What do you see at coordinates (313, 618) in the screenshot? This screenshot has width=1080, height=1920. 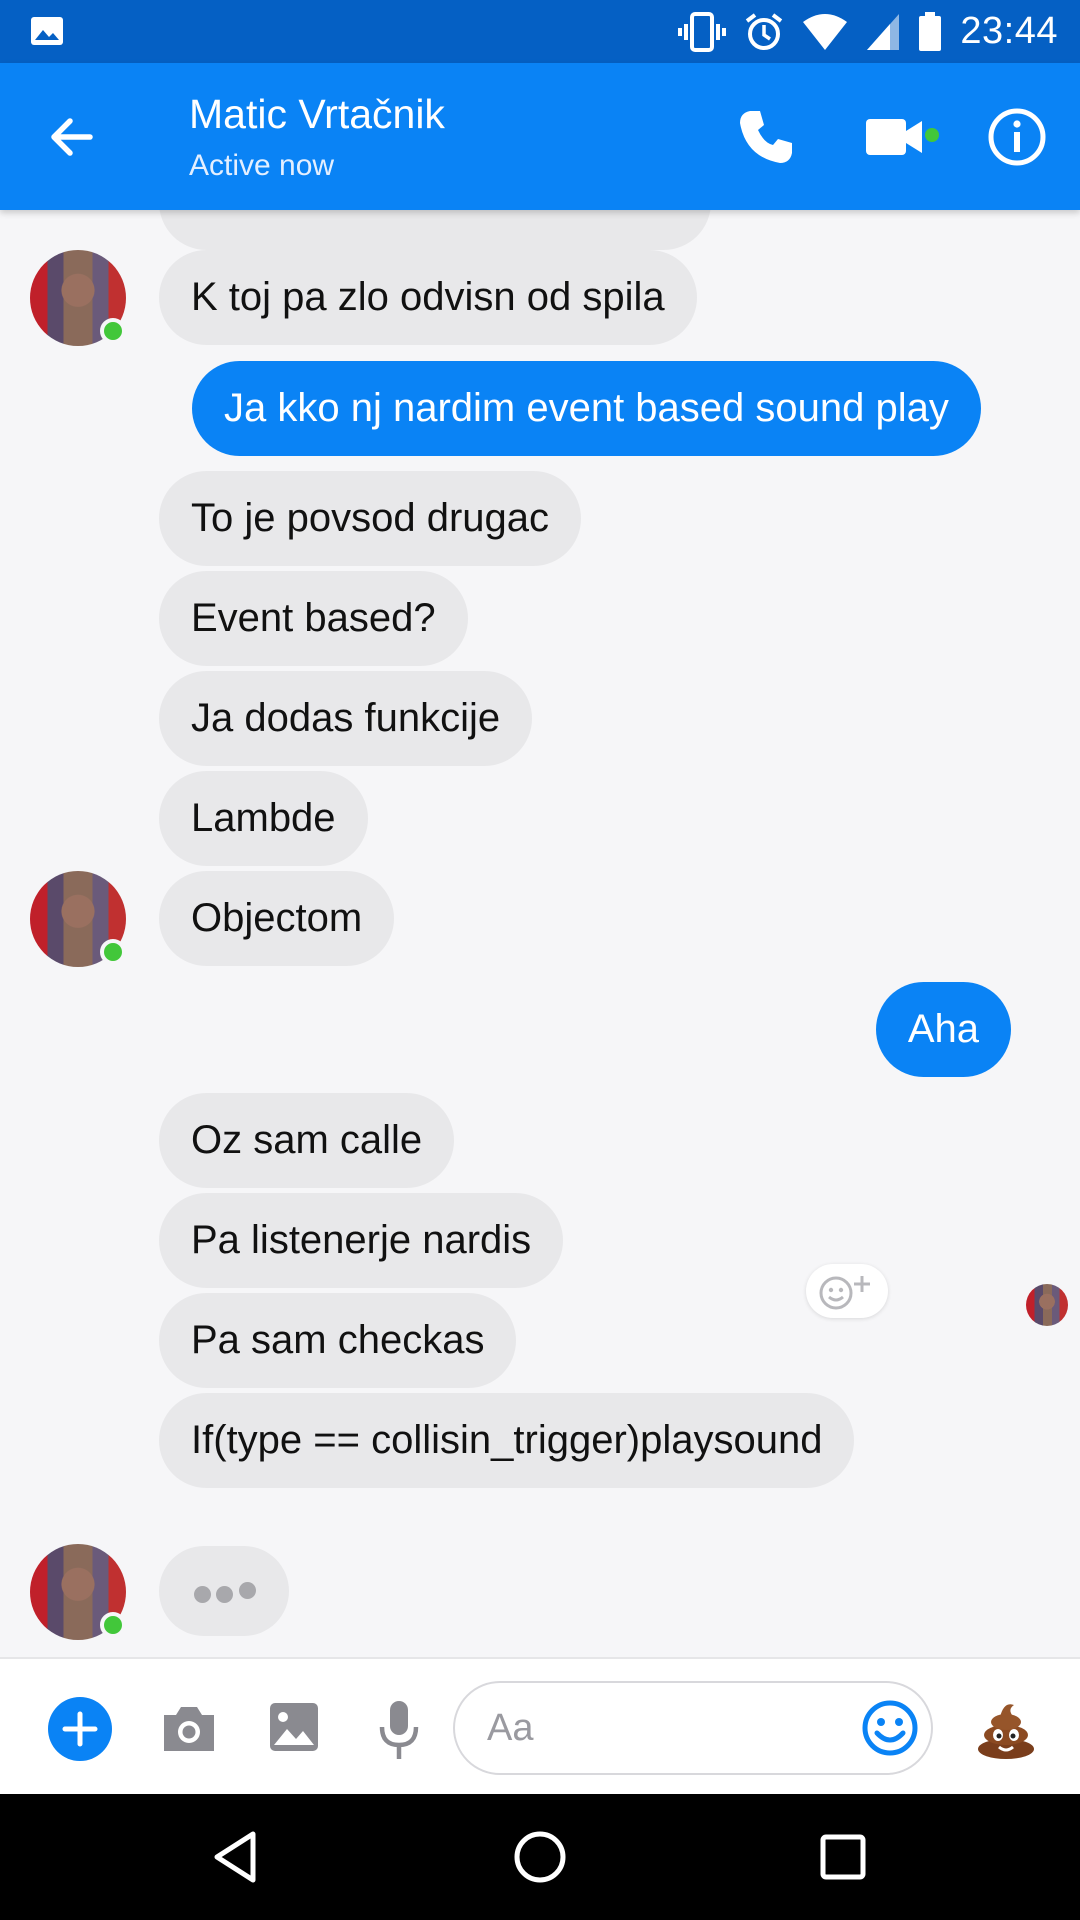 I see `message-bubble-incoming: Event based?` at bounding box center [313, 618].